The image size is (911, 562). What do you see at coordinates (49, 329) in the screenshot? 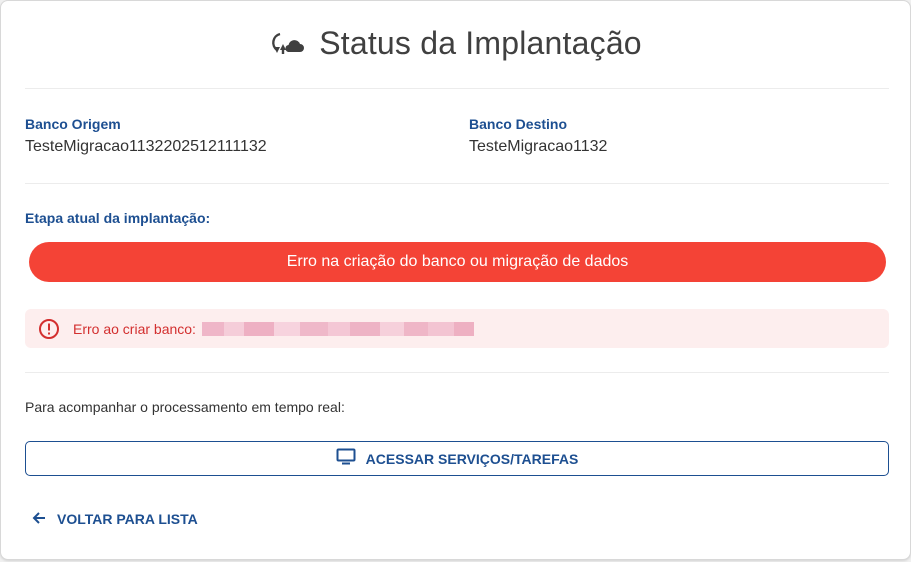
I see `error-circle-icon` at bounding box center [49, 329].